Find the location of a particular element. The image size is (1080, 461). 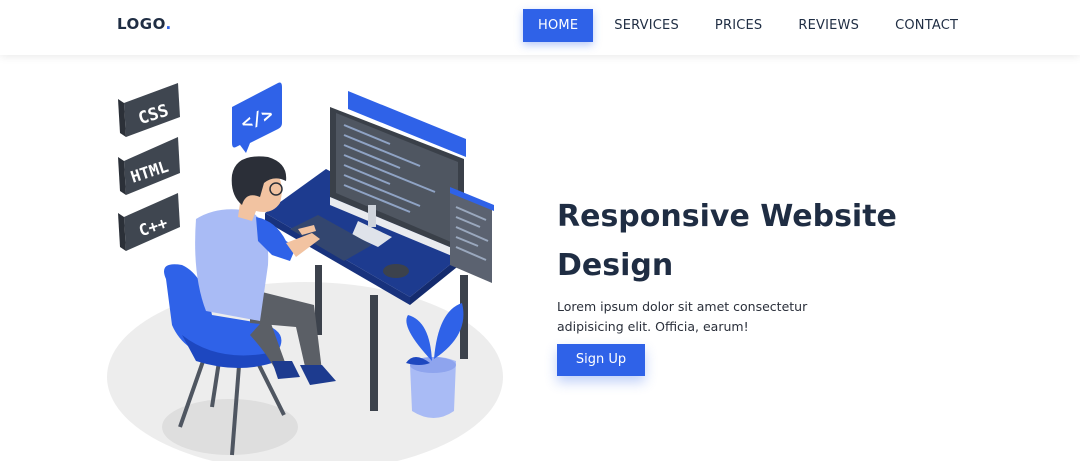

nav-home-link: HOME is located at coordinates (558, 25).